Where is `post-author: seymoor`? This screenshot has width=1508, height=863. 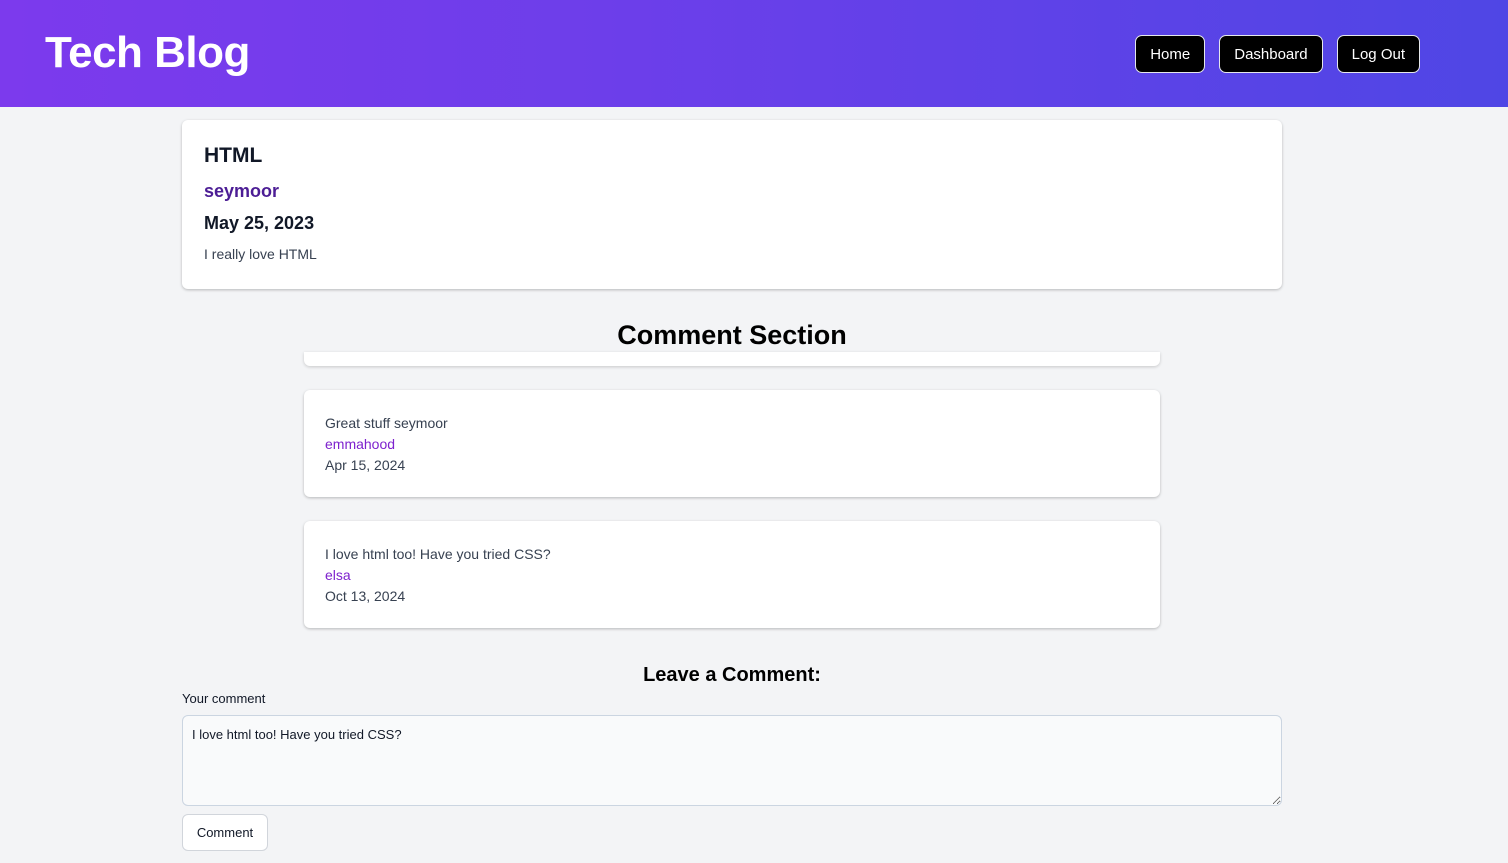
post-author: seymoor is located at coordinates (242, 191).